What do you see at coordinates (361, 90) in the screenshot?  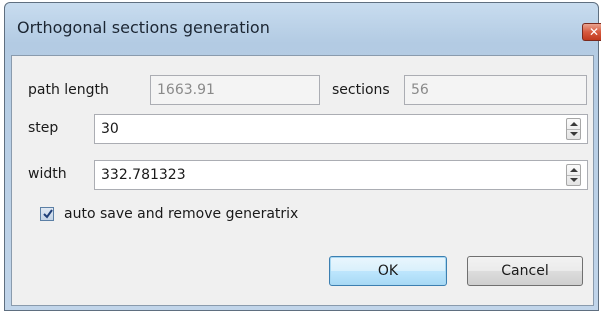 I see `sections-label: sections` at bounding box center [361, 90].